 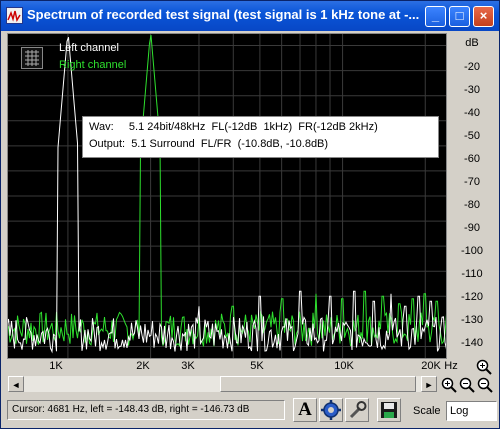 I want to click on x-tick-label: 3K, so click(x=188, y=366).